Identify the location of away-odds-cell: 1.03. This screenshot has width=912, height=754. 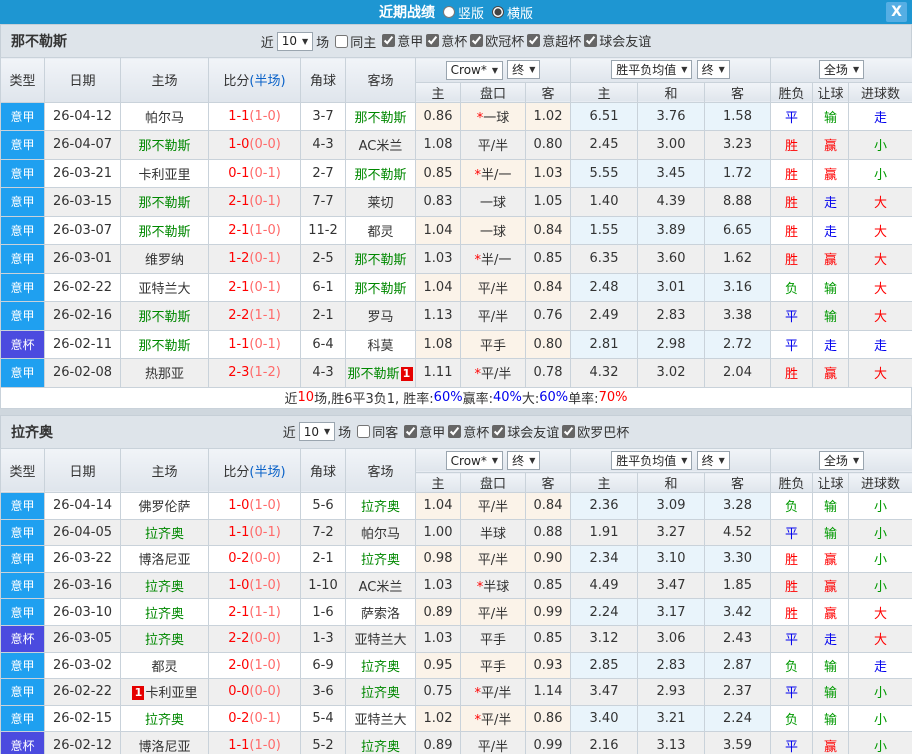
(548, 173).